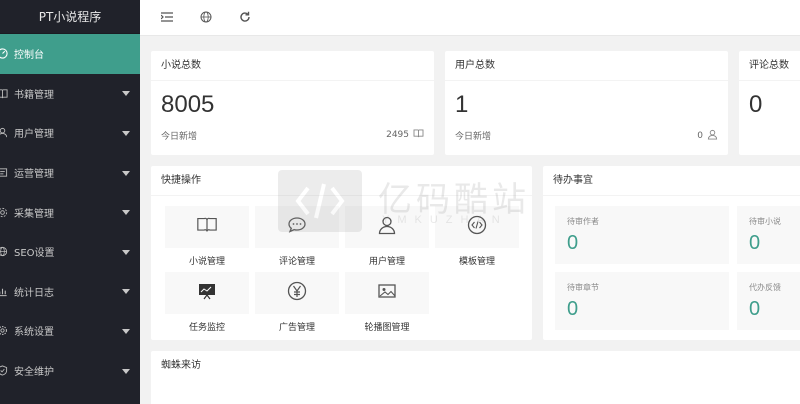  I want to click on quick-comment-manage, so click(297, 227).